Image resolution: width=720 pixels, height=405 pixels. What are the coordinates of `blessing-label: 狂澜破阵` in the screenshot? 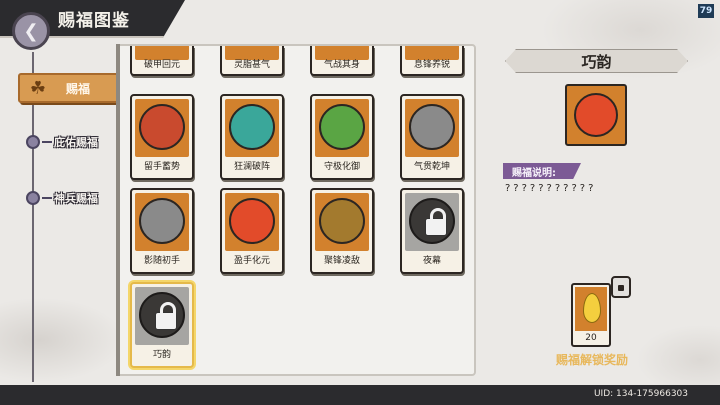 It's located at (251, 167).